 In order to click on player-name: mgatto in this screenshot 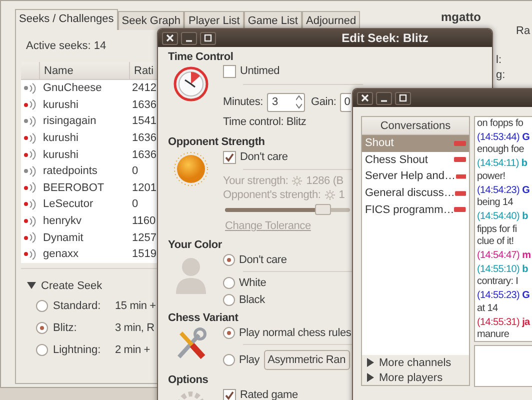, I will do `click(461, 17)`.